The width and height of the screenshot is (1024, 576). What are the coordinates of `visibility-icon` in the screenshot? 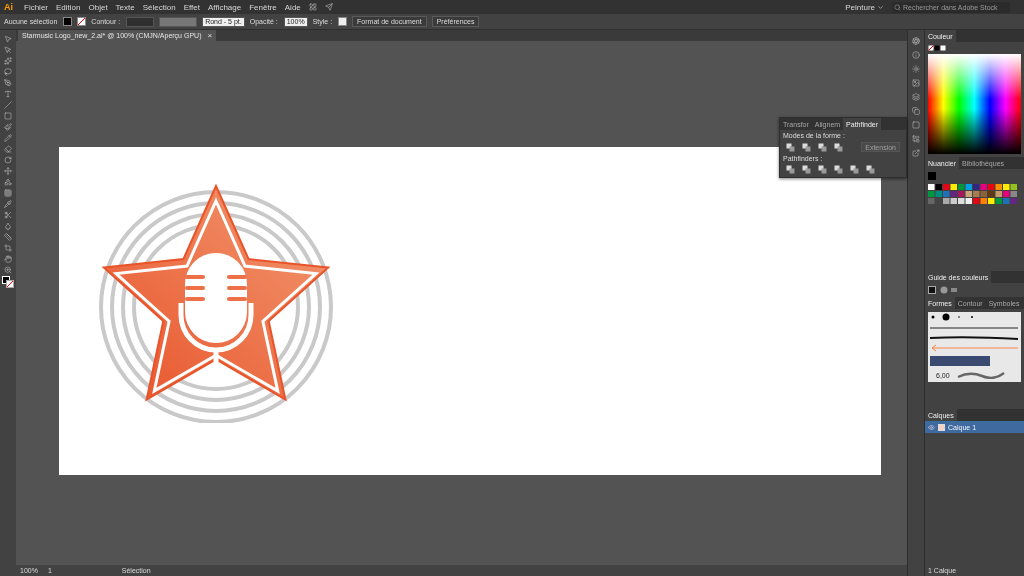 It's located at (931, 427).